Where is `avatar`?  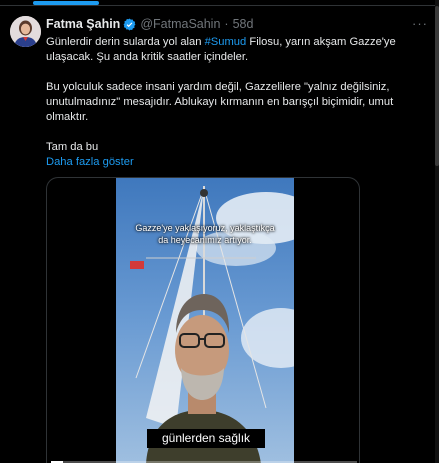
avatar is located at coordinates (25, 31).